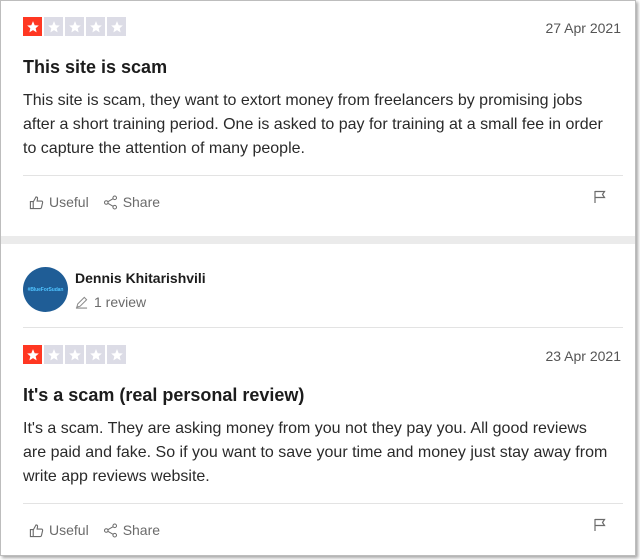 This screenshot has width=640, height=560. I want to click on review-date: 27 Apr 2021, so click(583, 28).